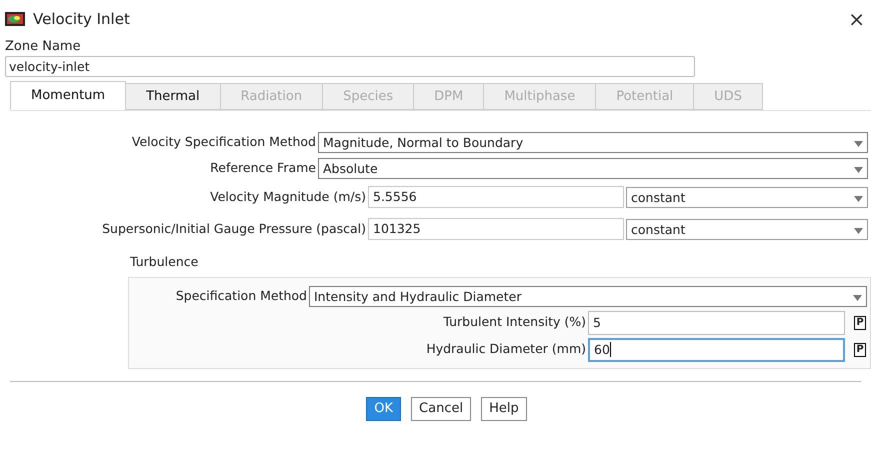 The height and width of the screenshot is (455, 871). I want to click on field-label: Turbulent Intensity (%), so click(514, 322).